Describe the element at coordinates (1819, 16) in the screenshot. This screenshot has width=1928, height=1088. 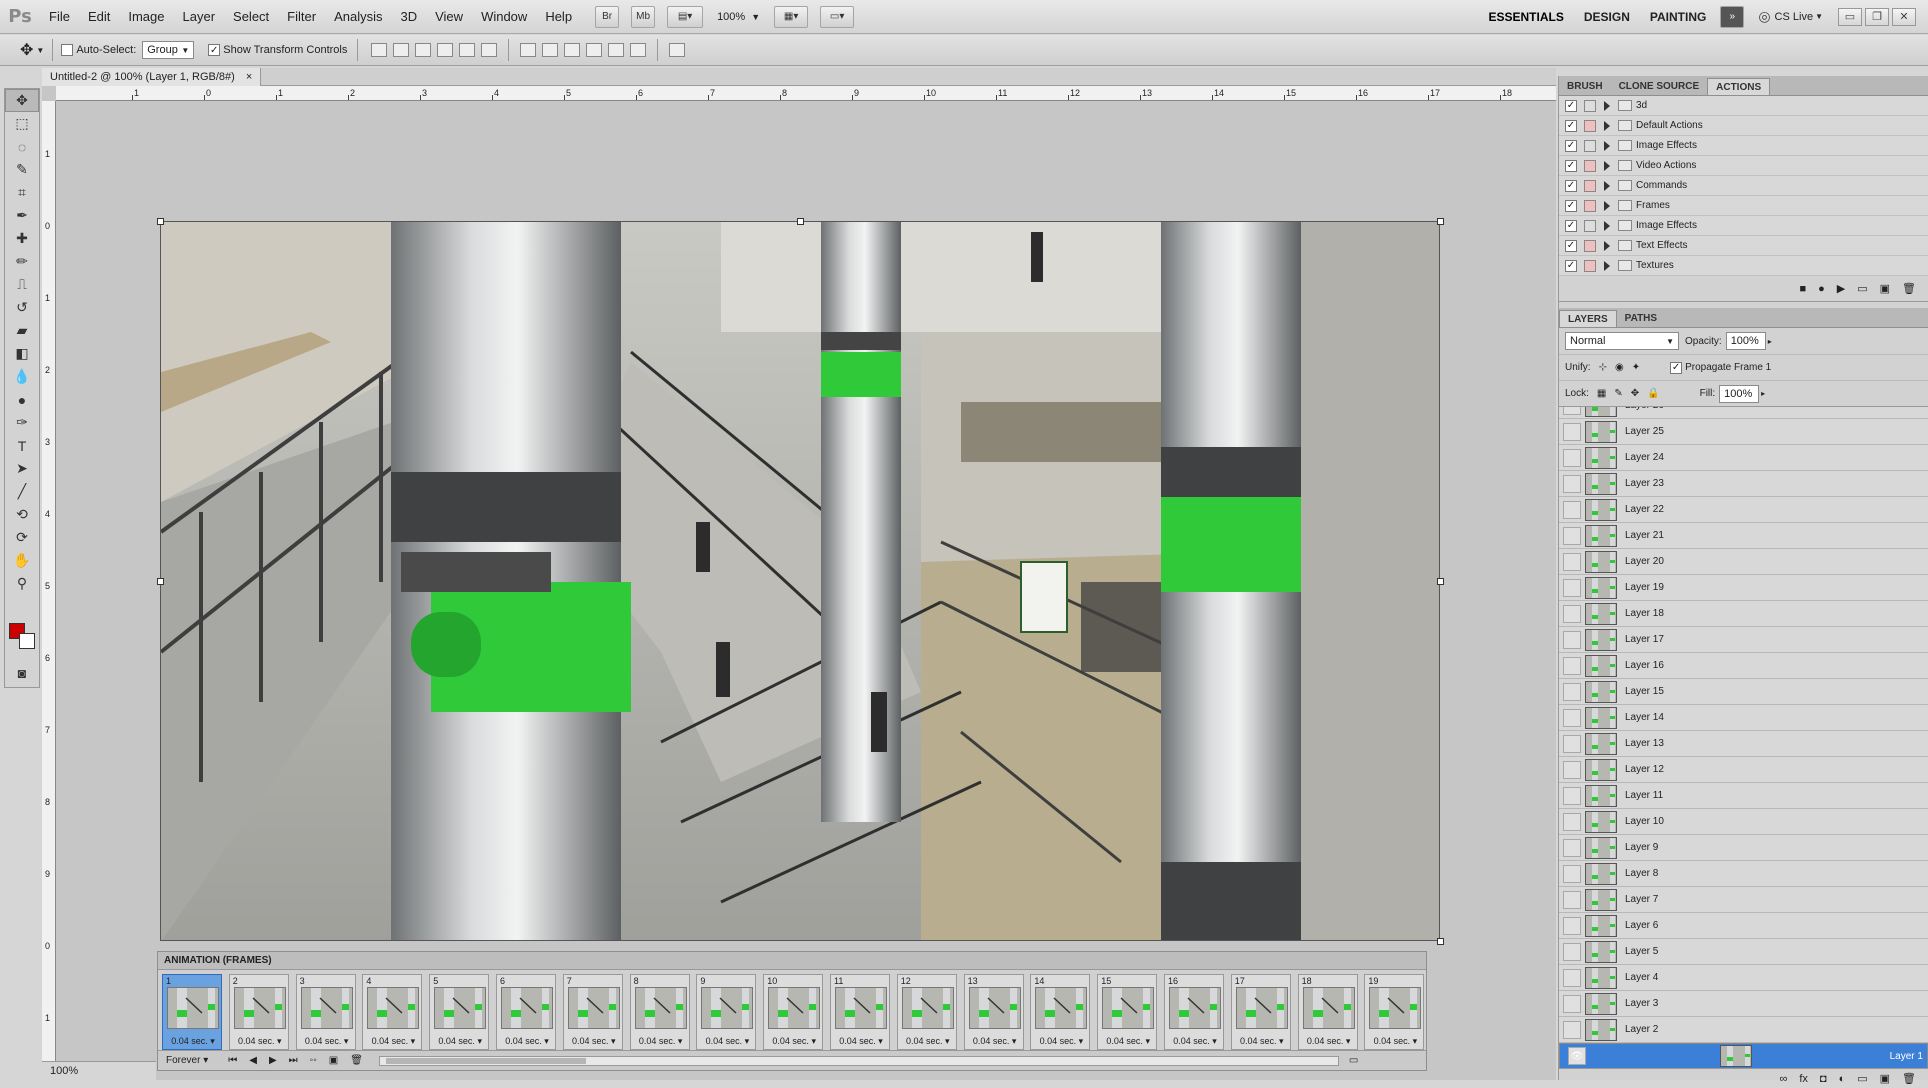
I see `chevron-down-icon: ▼` at that location.